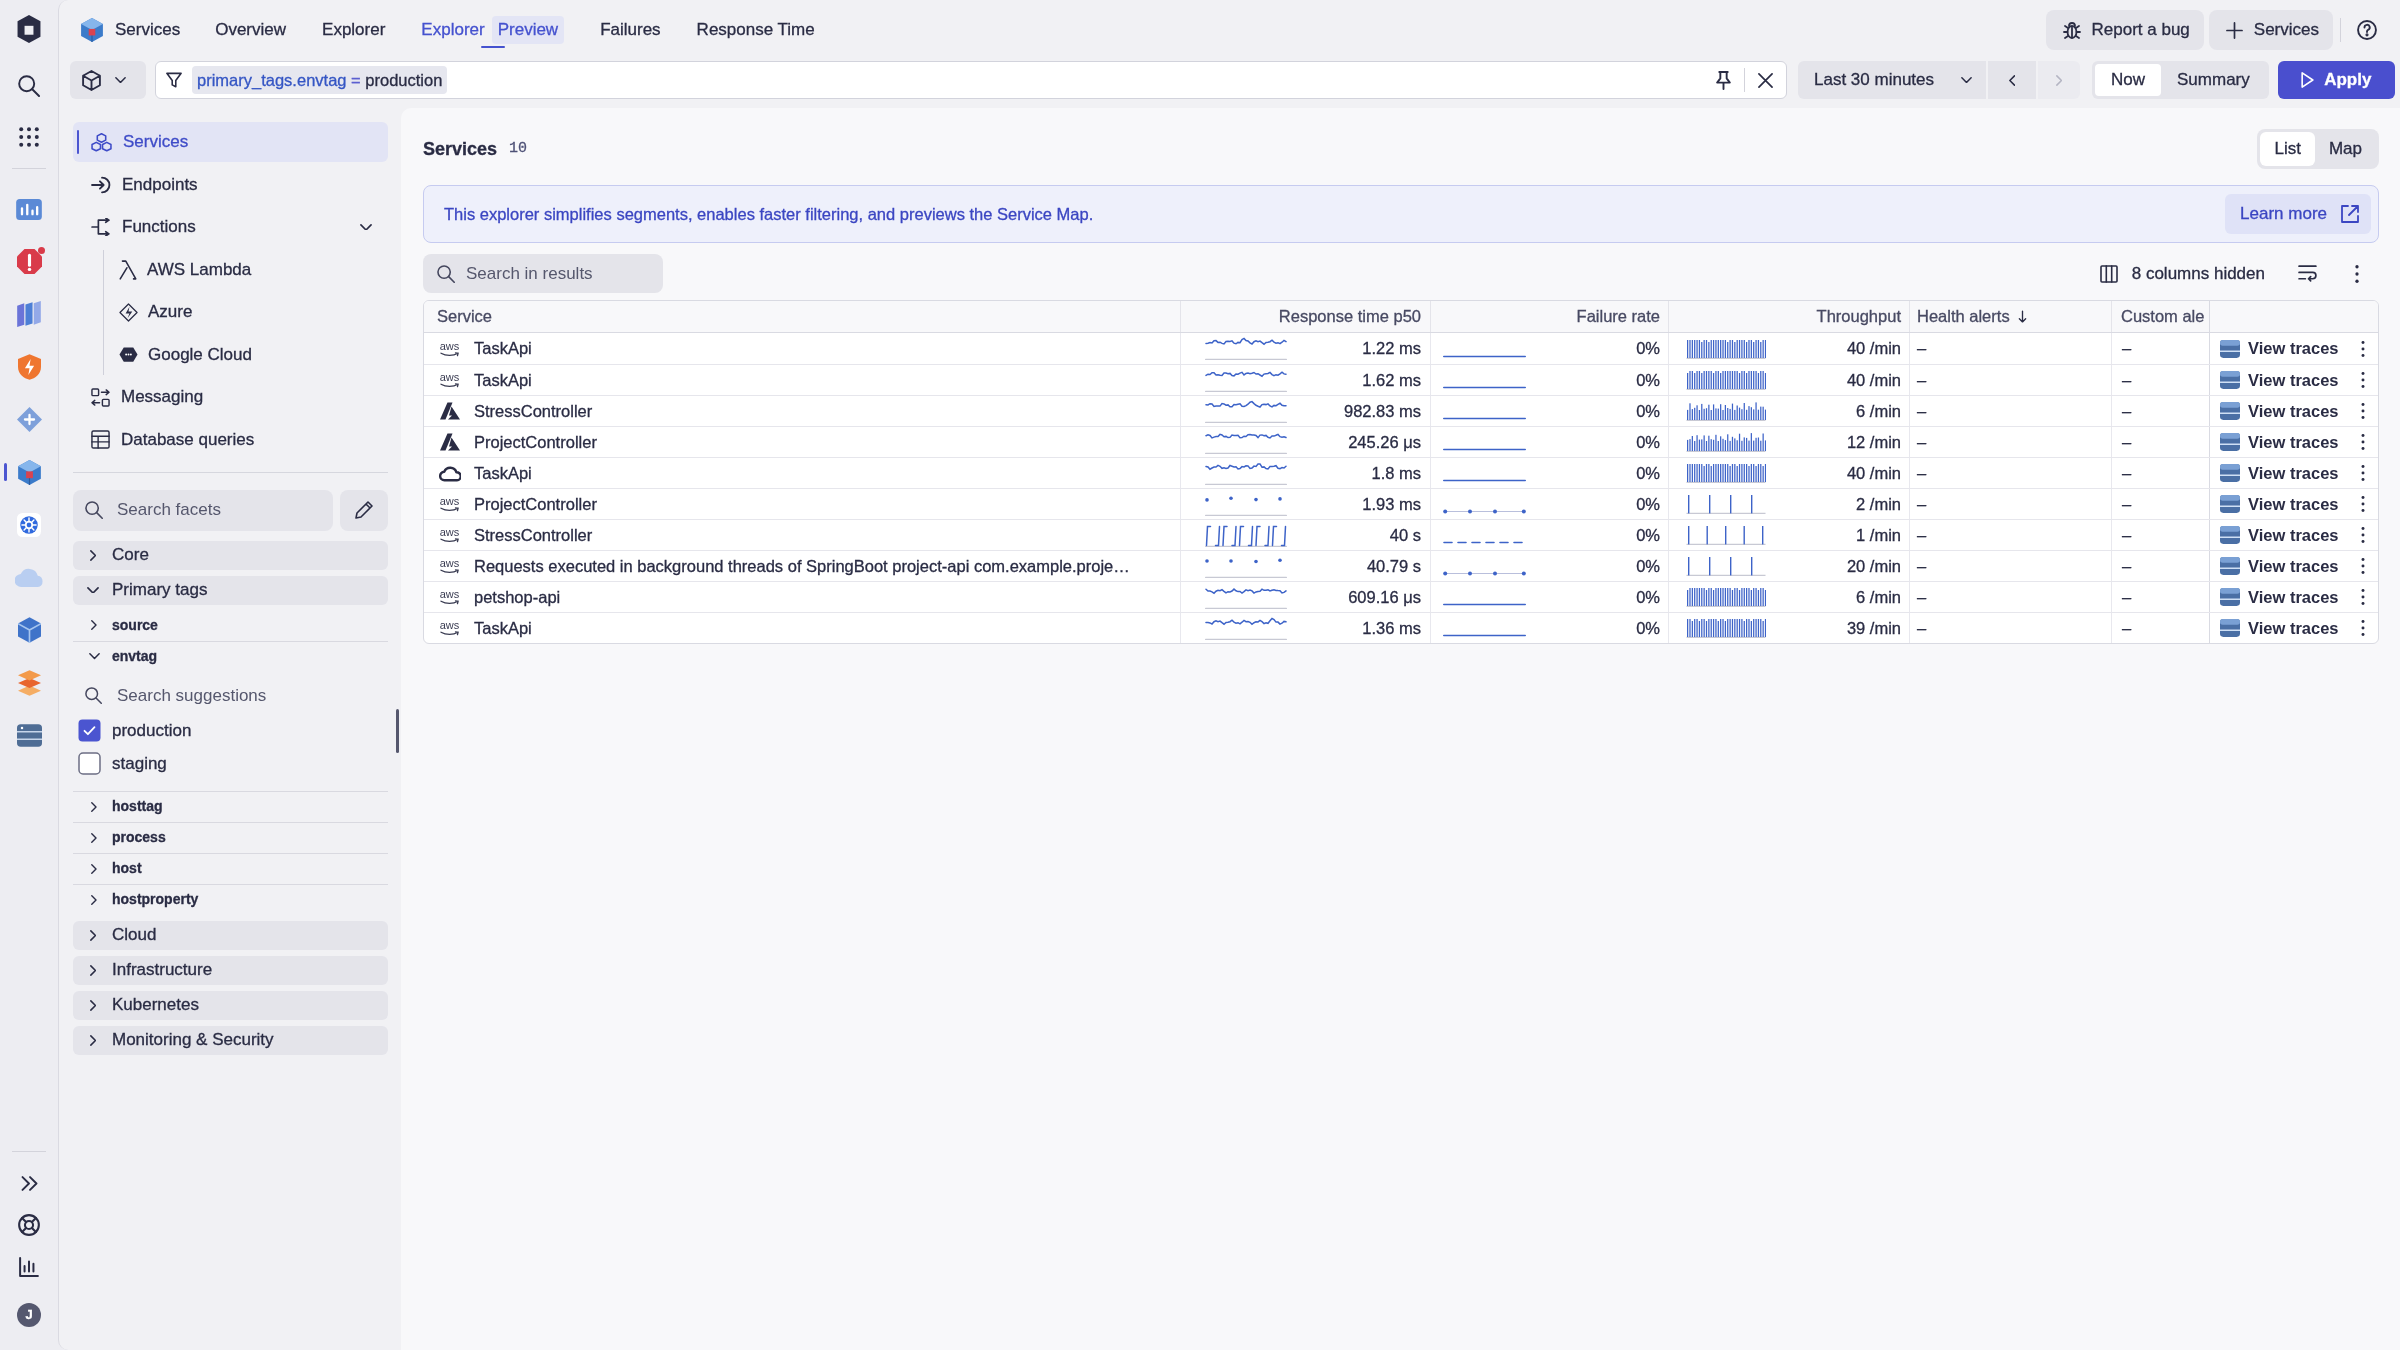 The image size is (2400, 1350). What do you see at coordinates (1349, 316) in the screenshot?
I see `column-header: Response time p50` at bounding box center [1349, 316].